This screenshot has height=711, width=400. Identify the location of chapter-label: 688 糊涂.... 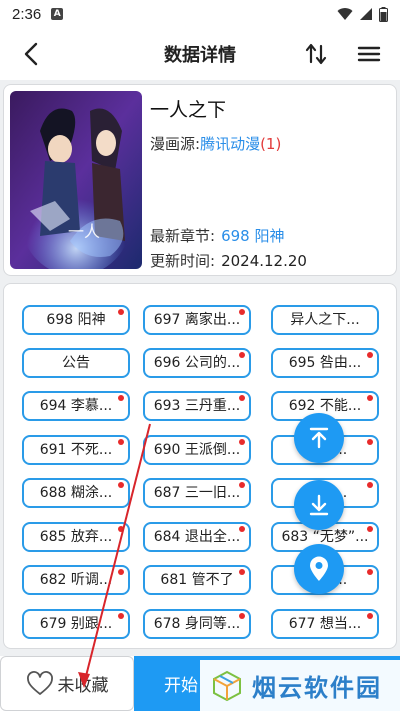
(76, 493).